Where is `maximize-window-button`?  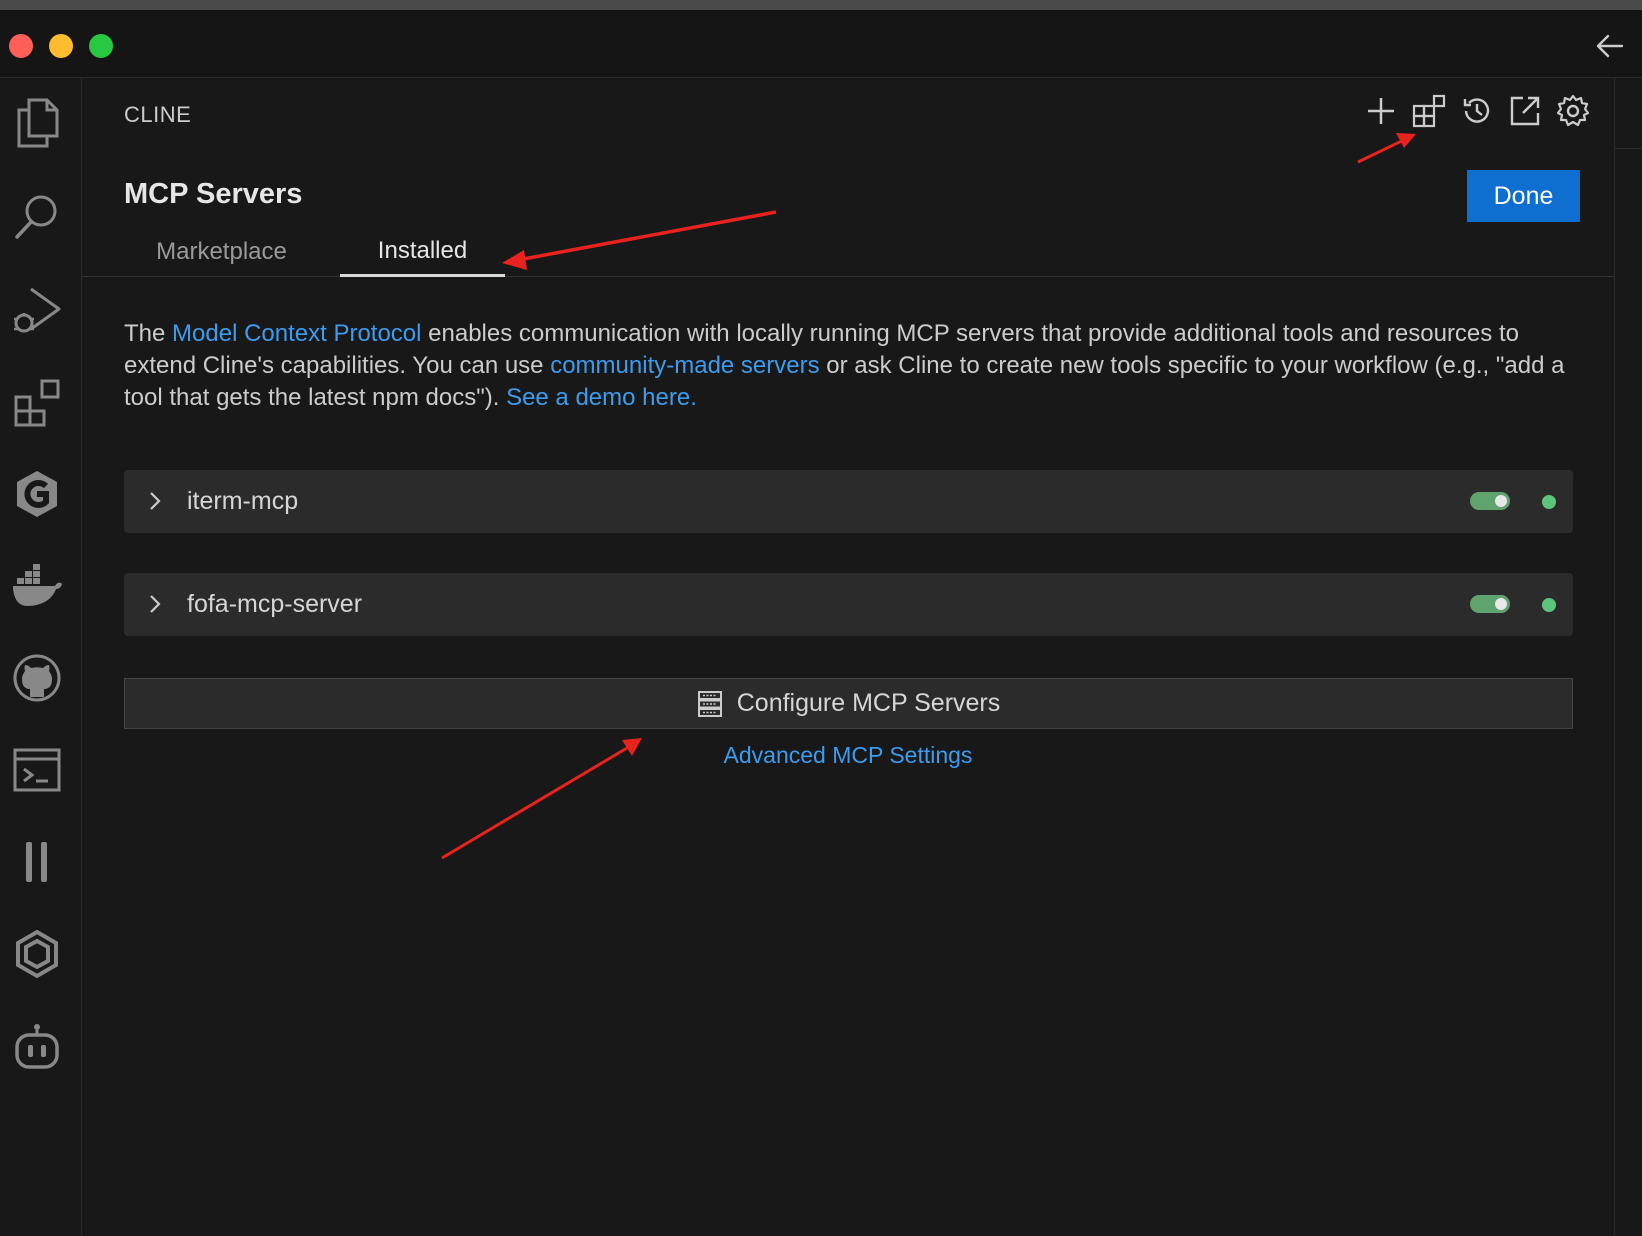 maximize-window-button is located at coordinates (101, 46).